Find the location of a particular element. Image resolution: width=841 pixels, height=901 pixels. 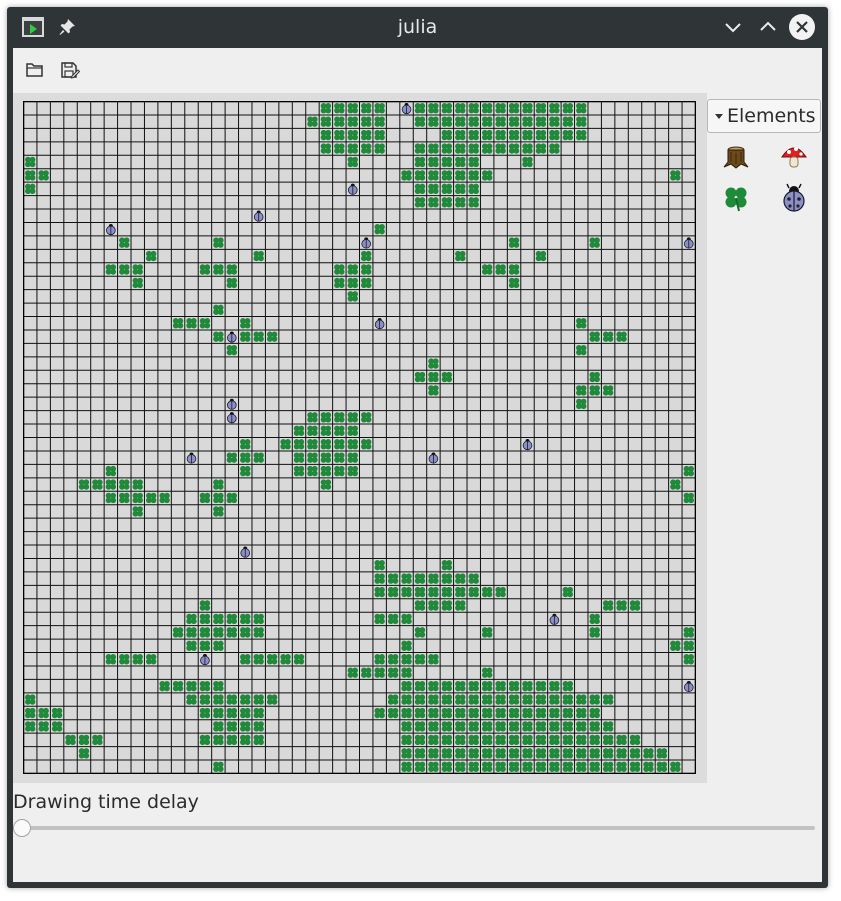

toolbar is located at coordinates (417, 70).